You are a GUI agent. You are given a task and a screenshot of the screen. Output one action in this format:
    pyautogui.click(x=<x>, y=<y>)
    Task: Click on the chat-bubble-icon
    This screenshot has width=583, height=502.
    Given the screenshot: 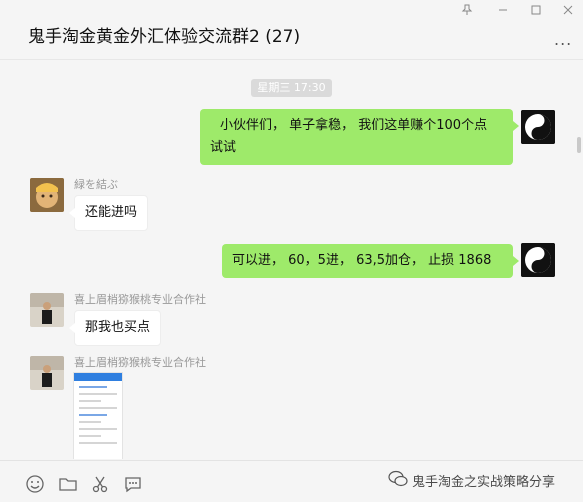 What is the action you would take?
    pyautogui.click(x=133, y=484)
    